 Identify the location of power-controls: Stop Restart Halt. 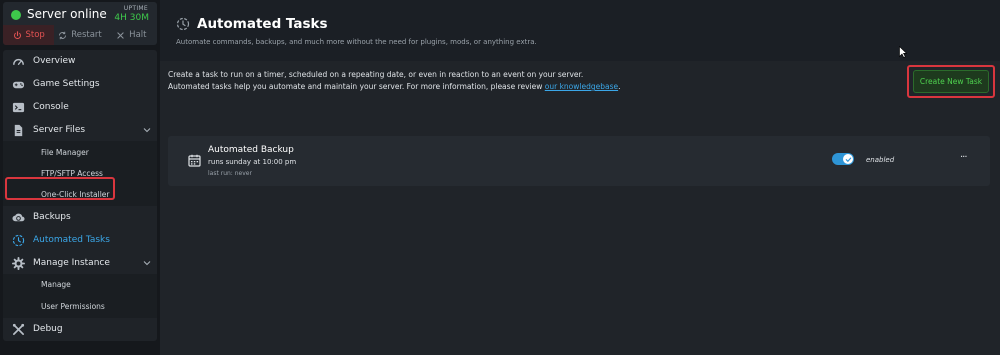
(80, 35).